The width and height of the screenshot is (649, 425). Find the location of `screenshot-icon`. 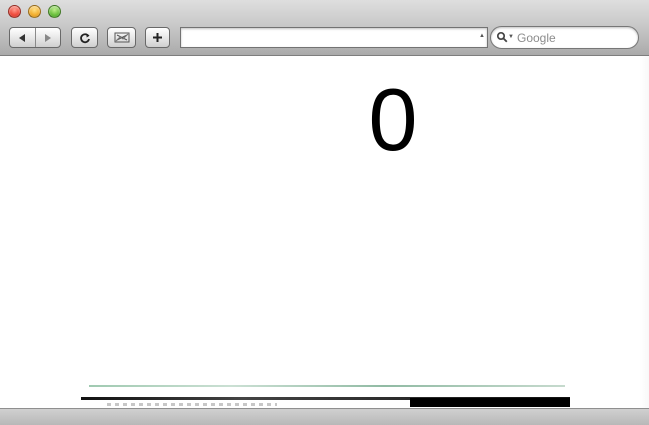

screenshot-icon is located at coordinates (121, 37).